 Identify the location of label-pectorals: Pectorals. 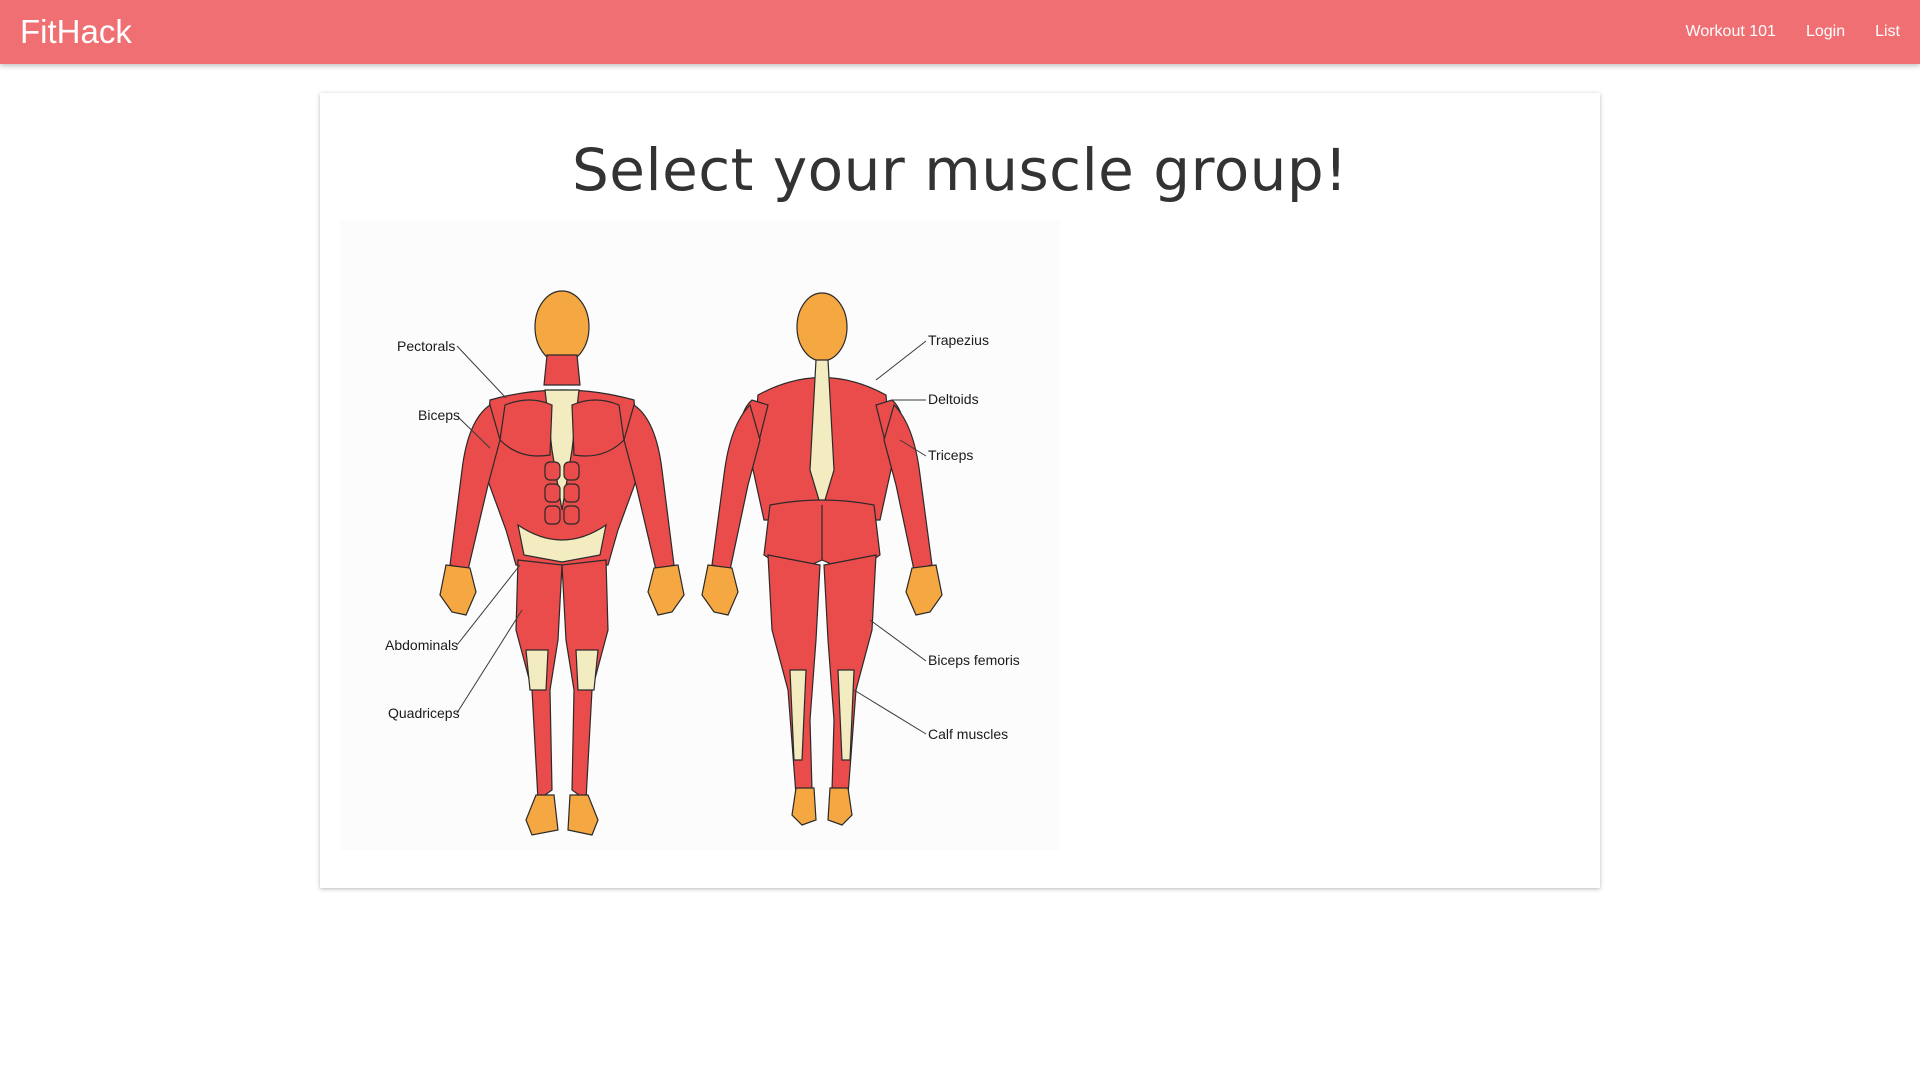
(426, 346).